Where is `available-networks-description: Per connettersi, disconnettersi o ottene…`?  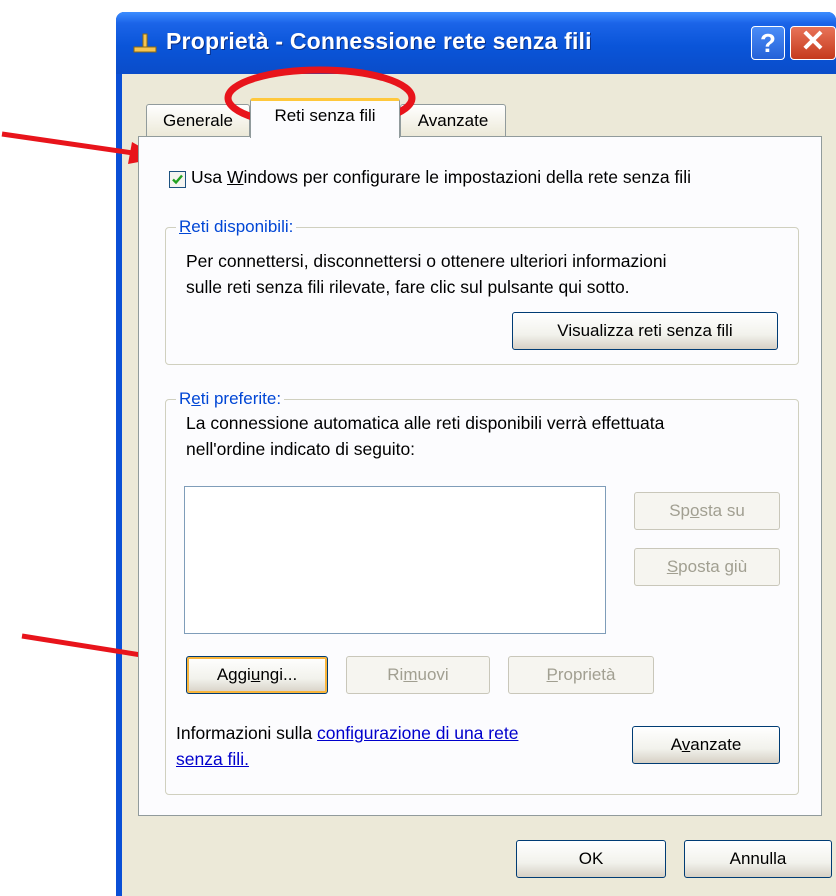 available-networks-description: Per connettersi, disconnettersi o ottene… is located at coordinates (426, 274).